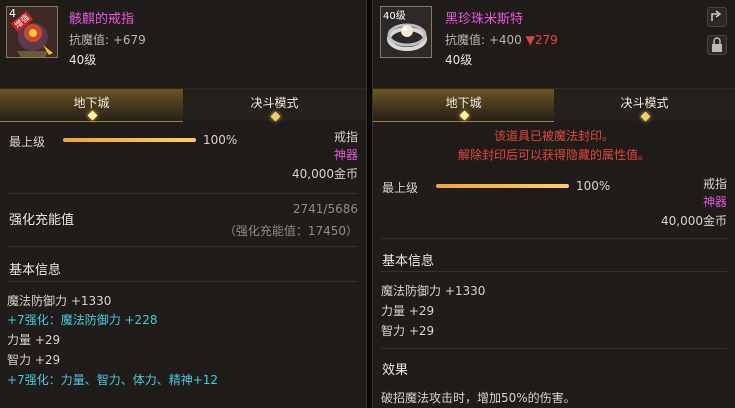  Describe the element at coordinates (541, 40) in the screenshot. I see `magic-resist-diff: ▼279` at that location.